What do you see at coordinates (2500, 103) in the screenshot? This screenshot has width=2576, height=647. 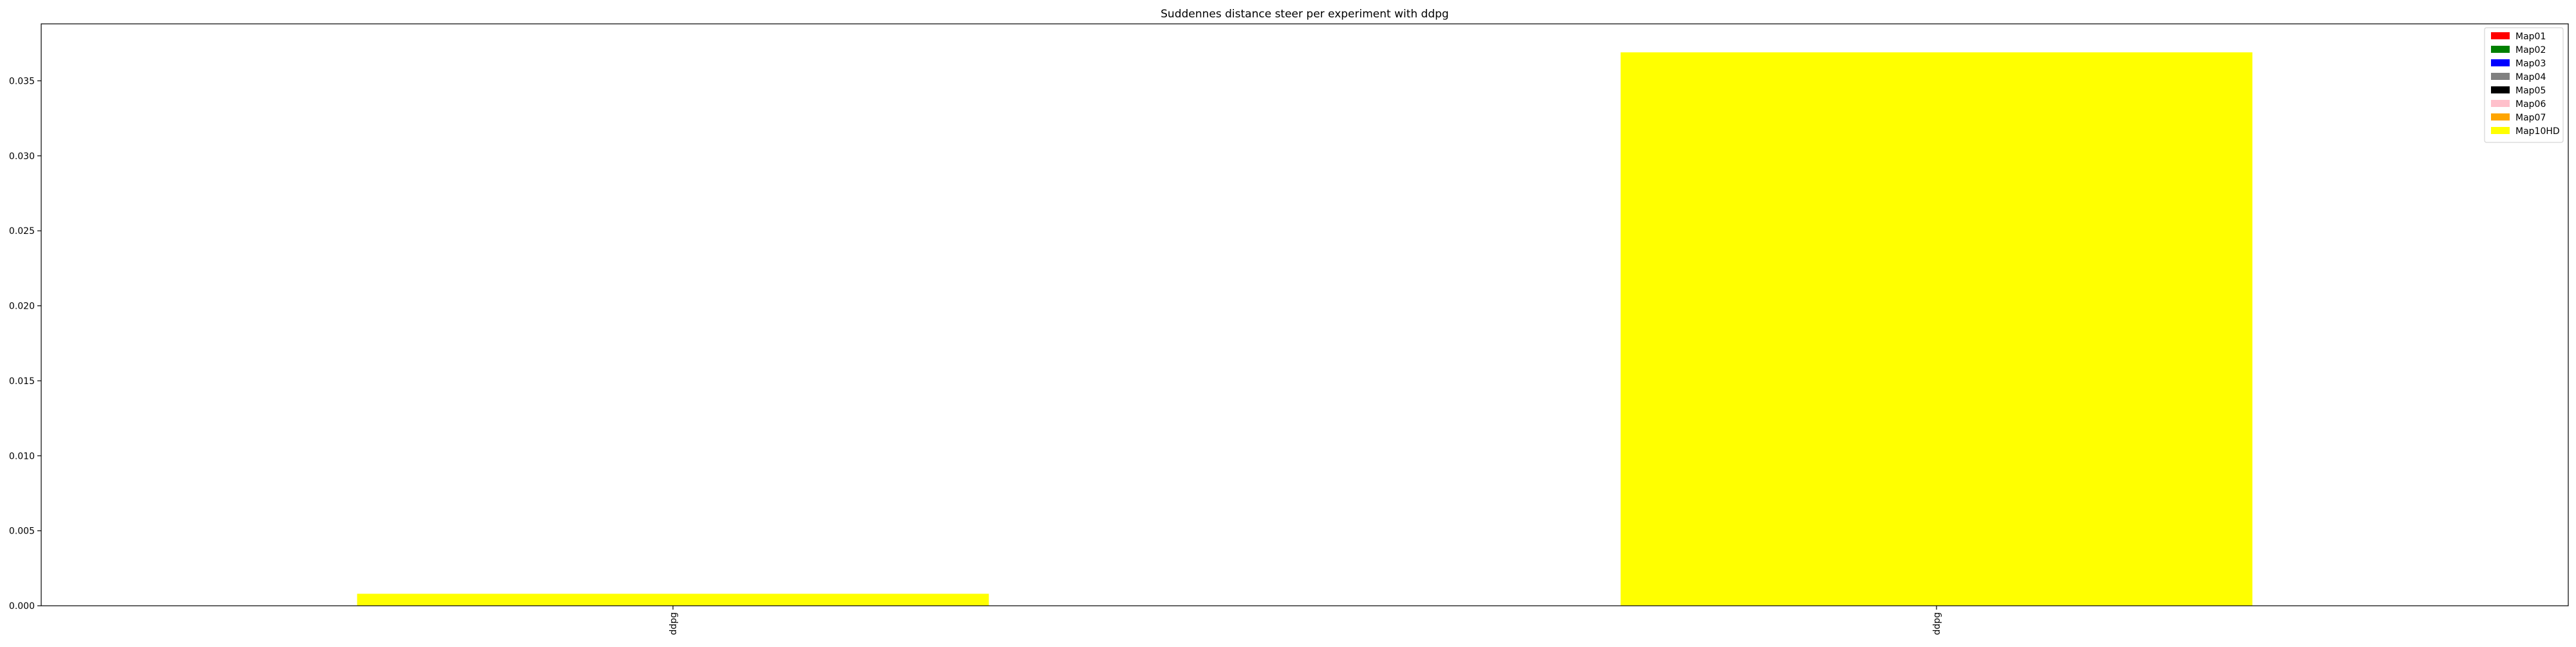 I see `legend-swatch-map06` at bounding box center [2500, 103].